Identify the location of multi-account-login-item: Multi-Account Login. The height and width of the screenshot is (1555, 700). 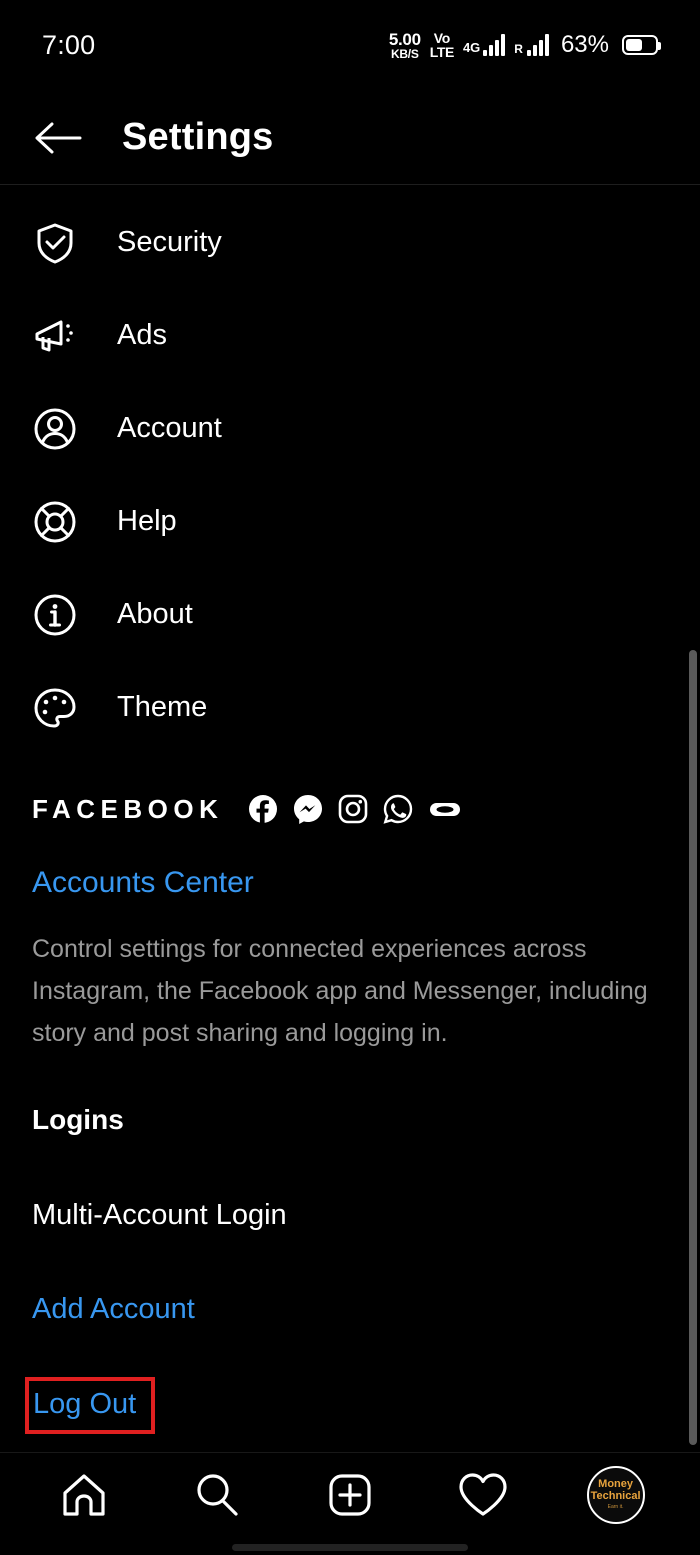
(159, 1215).